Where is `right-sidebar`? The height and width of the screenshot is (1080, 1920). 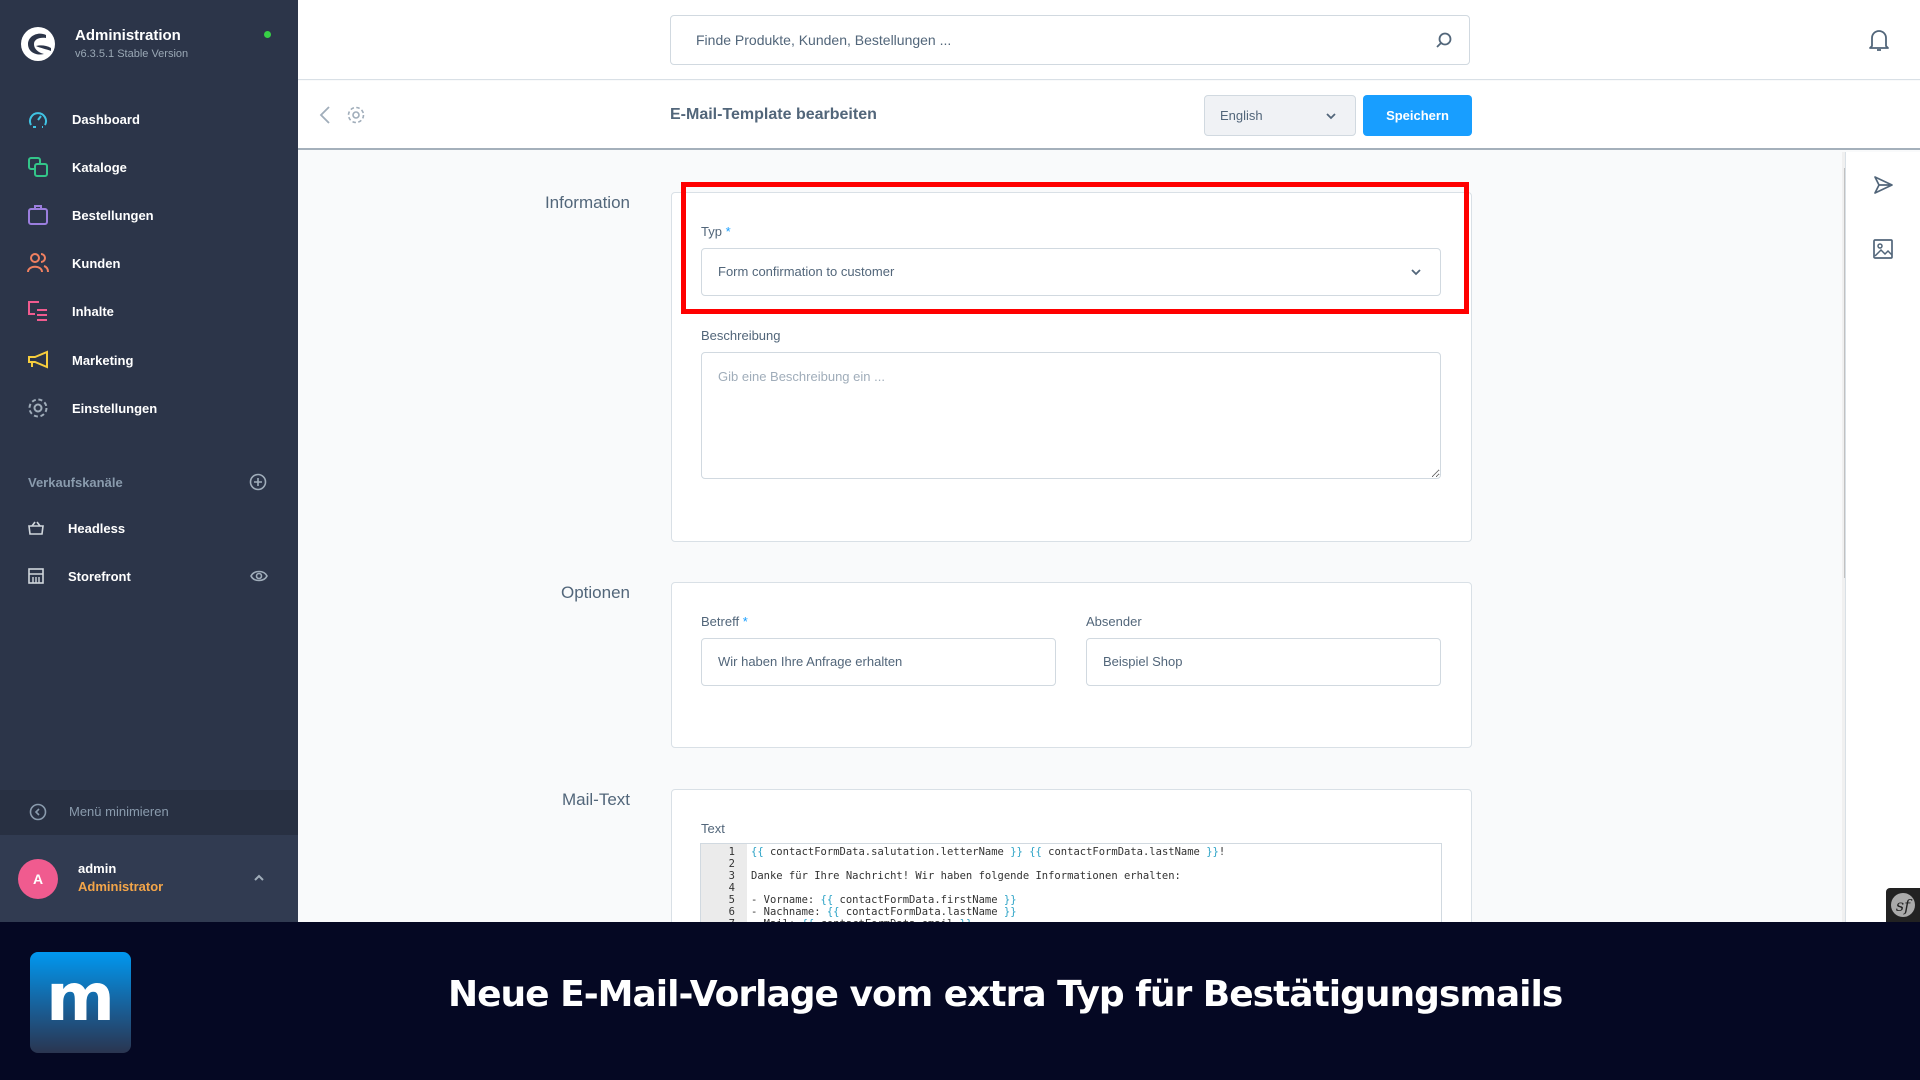 right-sidebar is located at coordinates (1882, 537).